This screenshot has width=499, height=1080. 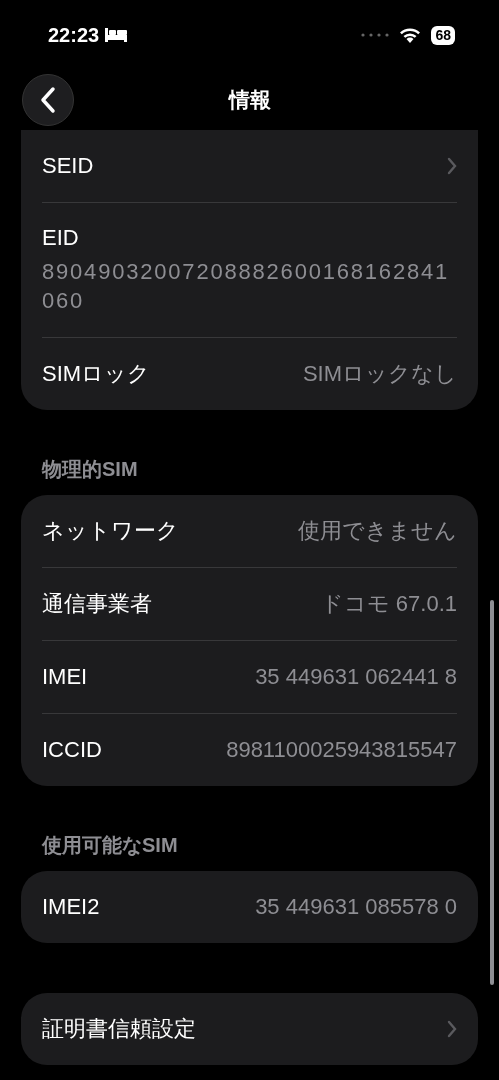 What do you see at coordinates (388, 604) in the screenshot?
I see `row-value: ドコモ 67.0.1` at bounding box center [388, 604].